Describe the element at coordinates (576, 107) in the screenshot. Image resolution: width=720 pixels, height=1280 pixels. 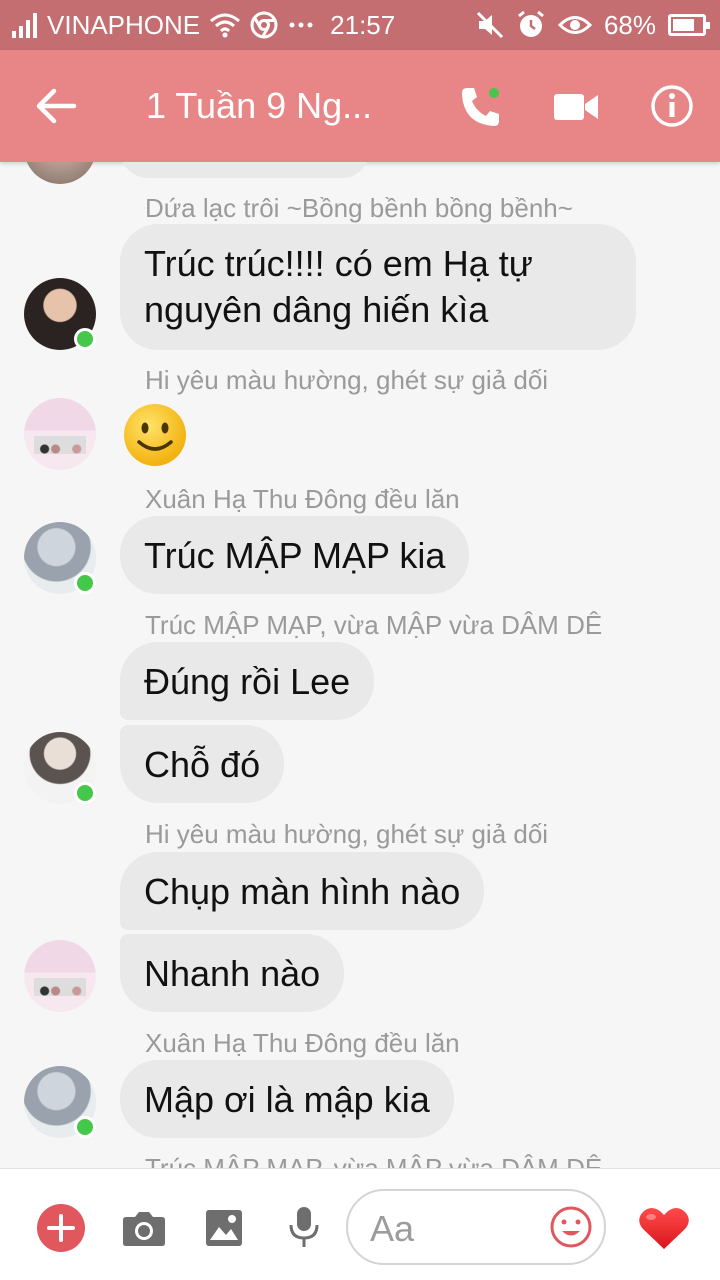
I see `video-camera-icon` at that location.